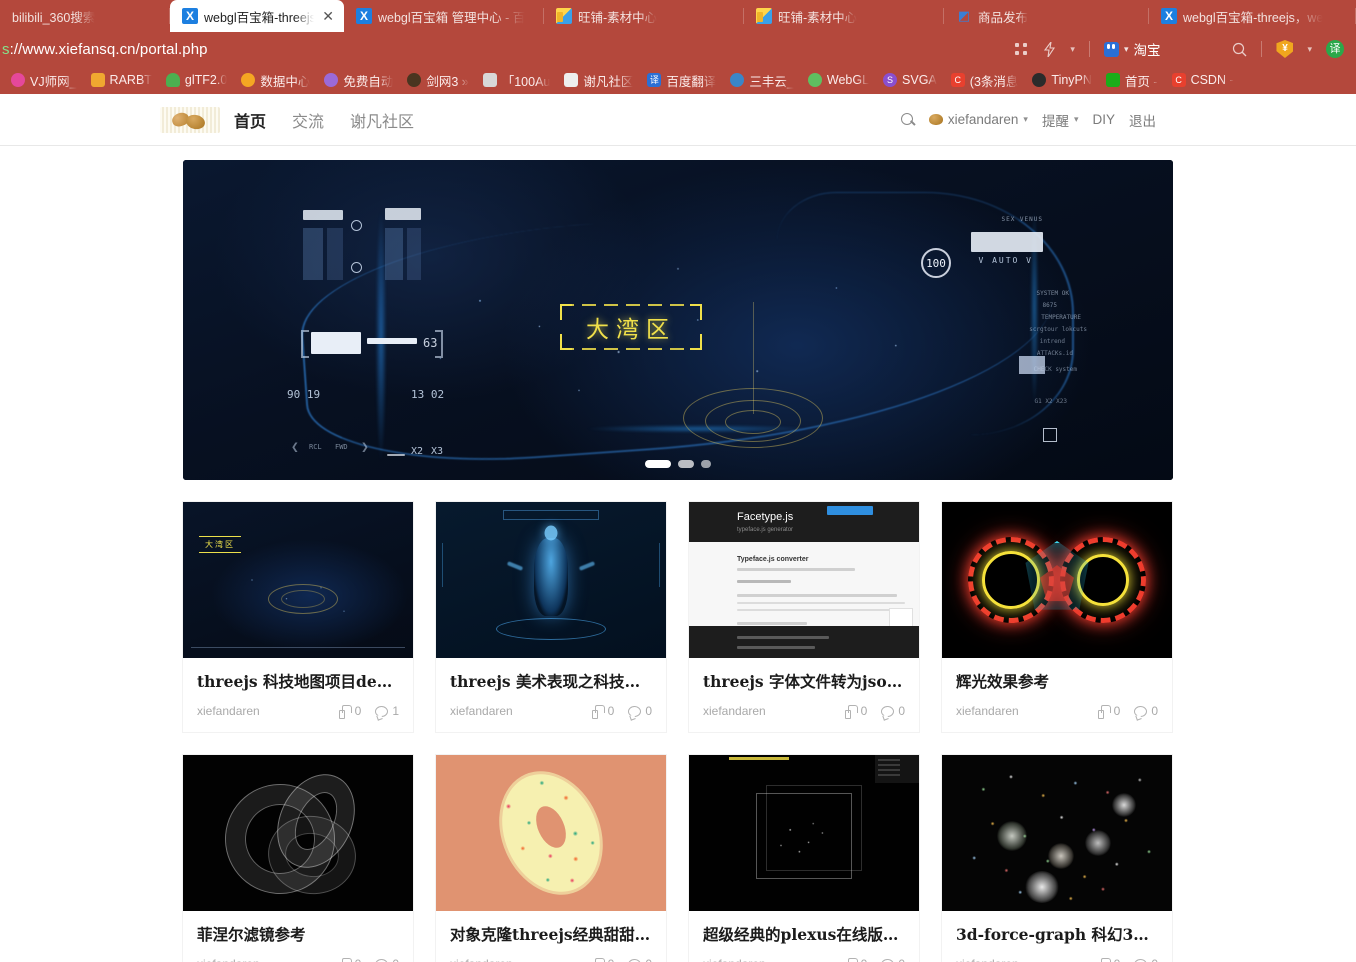 This screenshot has height=962, width=1356. What do you see at coordinates (1142, 120) in the screenshot?
I see `logout-link: 退出` at bounding box center [1142, 120].